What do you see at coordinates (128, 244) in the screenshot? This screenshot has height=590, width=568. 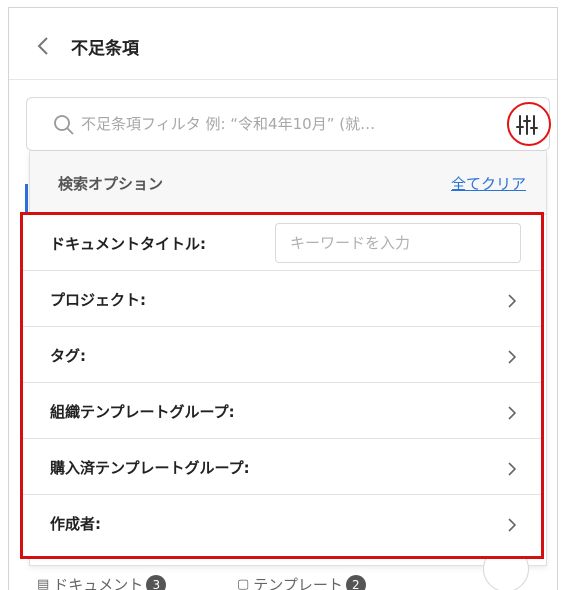 I see `option-label: ドキュメントタイトル:` at bounding box center [128, 244].